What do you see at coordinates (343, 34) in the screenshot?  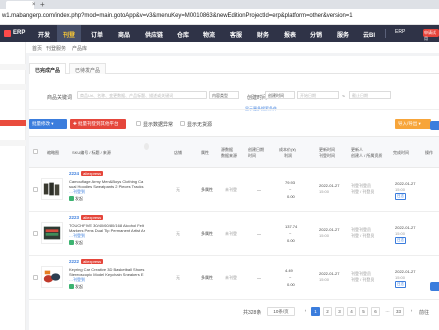 I see `nav-item-services: 服务` at bounding box center [343, 34].